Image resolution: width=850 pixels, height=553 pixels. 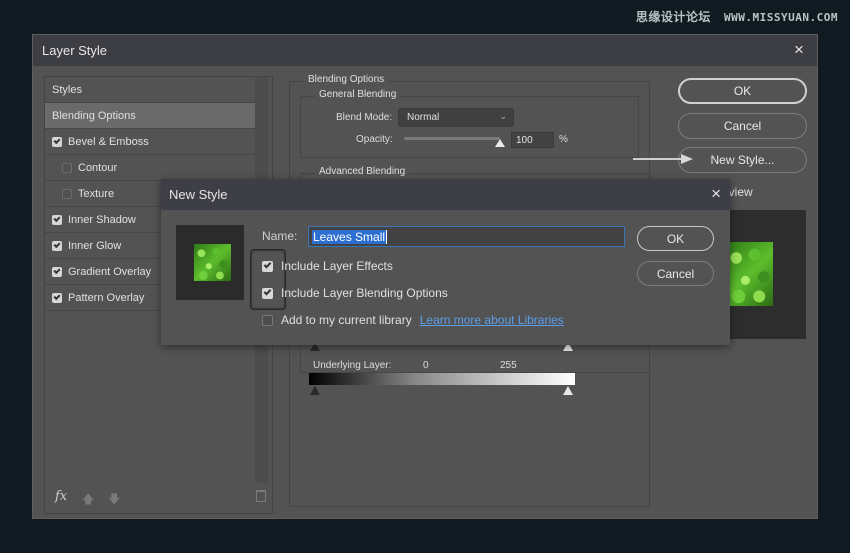 What do you see at coordinates (150, 142) in the screenshot?
I see `style-item-bevel-emboss: Bevel & Emboss` at bounding box center [150, 142].